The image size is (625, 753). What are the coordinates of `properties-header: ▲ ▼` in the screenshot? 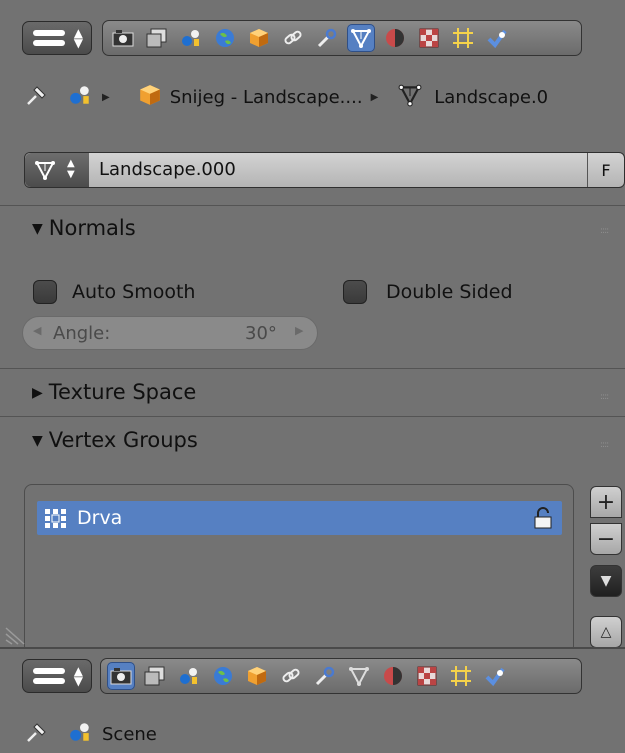 It's located at (312, 33).